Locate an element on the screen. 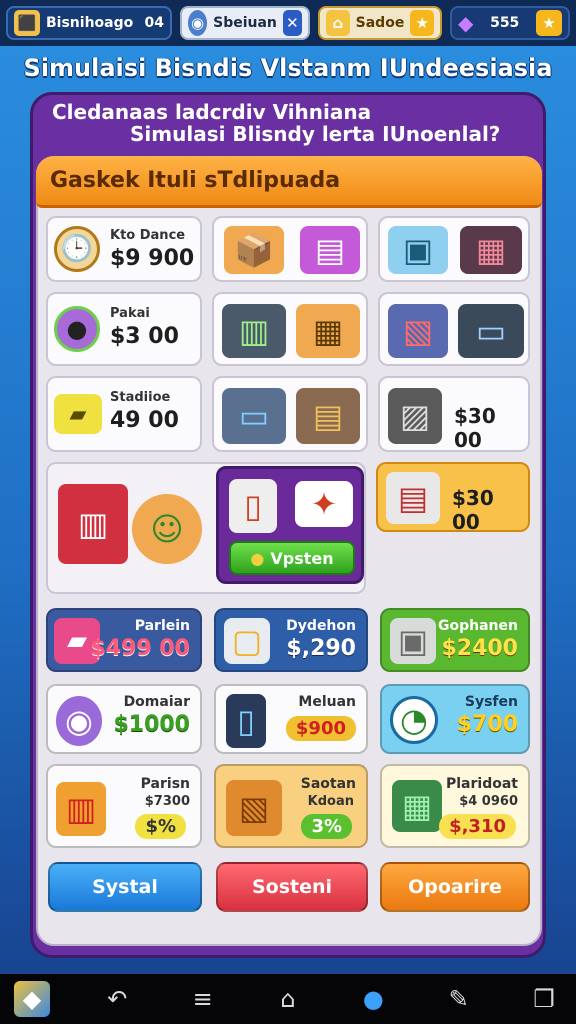 The image size is (576, 1024). shop-card-8: ▧ Saotan Kdoan 3% is located at coordinates (291, 806).